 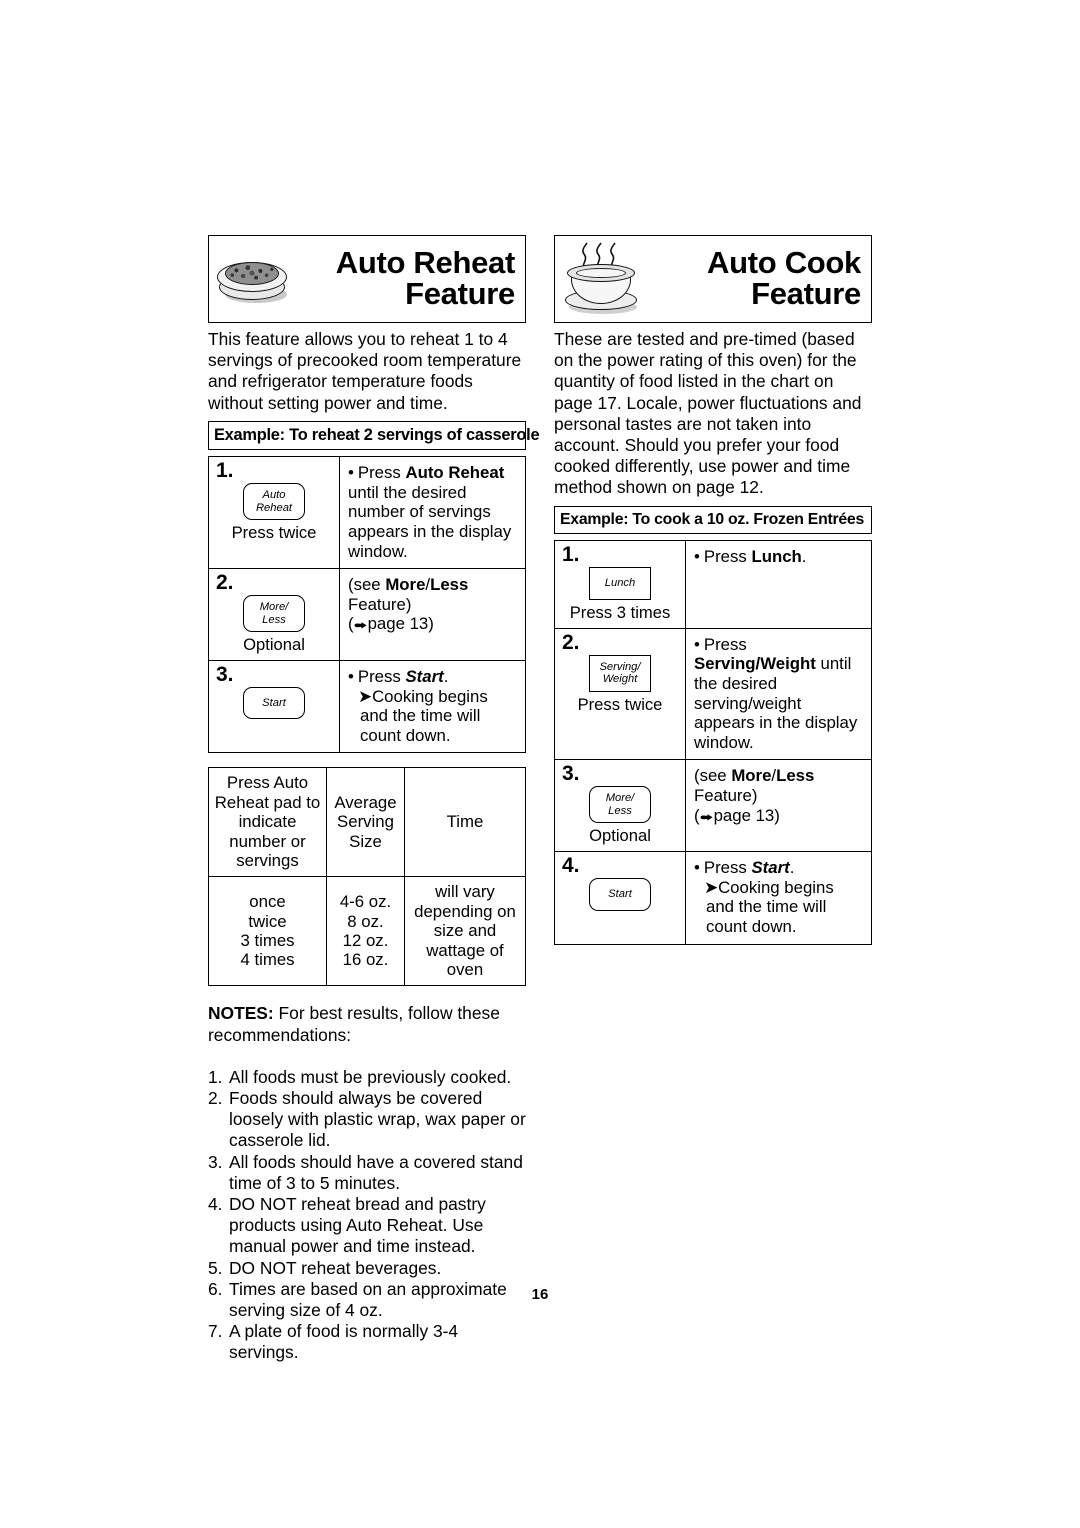 What do you see at coordinates (601, 279) in the screenshot?
I see `steaming-bowl-icon` at bounding box center [601, 279].